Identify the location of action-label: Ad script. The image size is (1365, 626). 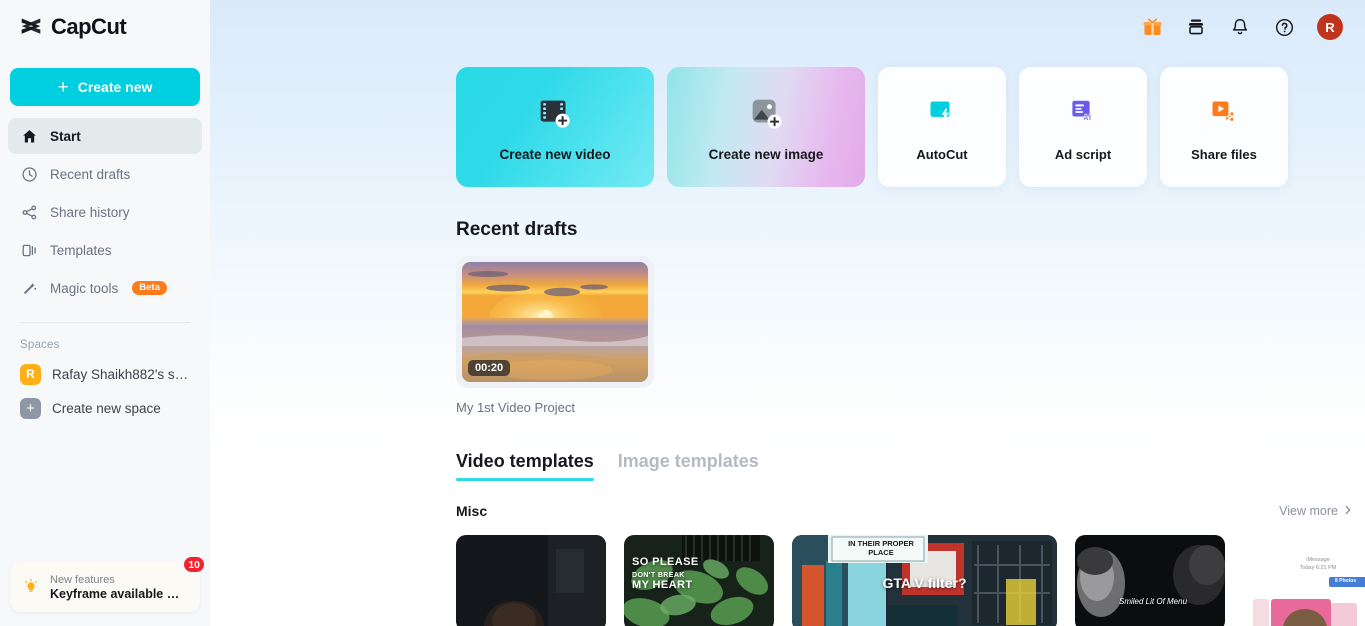
(1083, 154).